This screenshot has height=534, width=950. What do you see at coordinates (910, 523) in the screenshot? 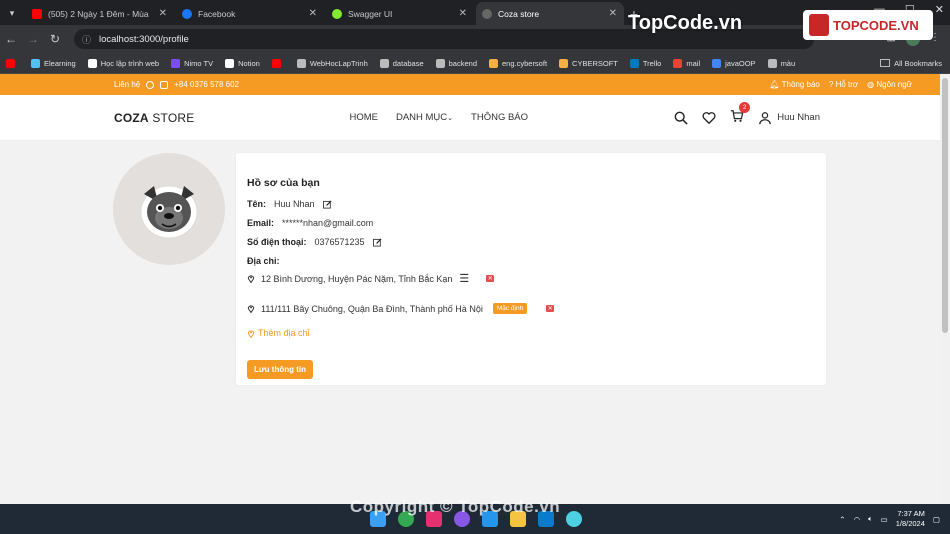
I see `clock-date: 1/8/2024` at bounding box center [910, 523].